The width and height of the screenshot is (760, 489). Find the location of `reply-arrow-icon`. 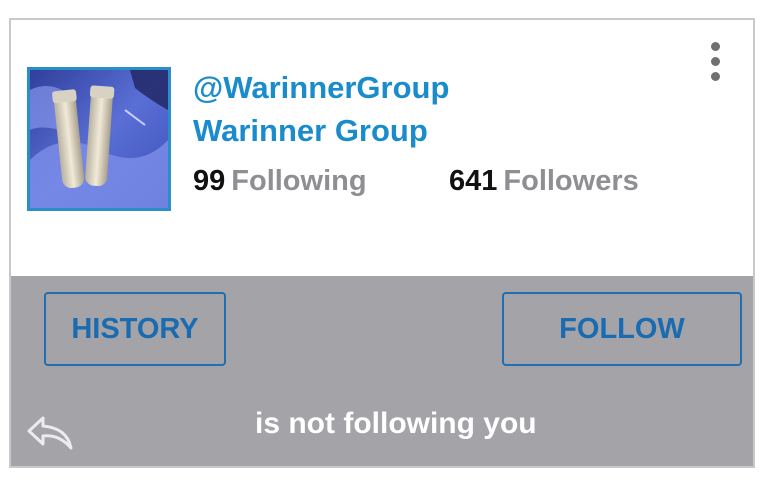

reply-arrow-icon is located at coordinates (51, 433).